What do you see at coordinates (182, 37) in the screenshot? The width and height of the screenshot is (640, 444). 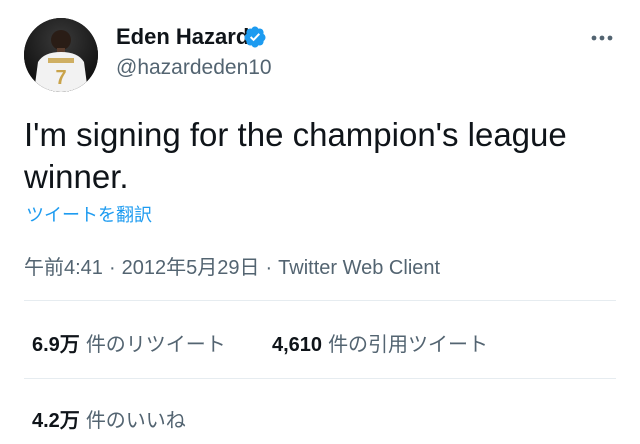 I see `display-name: Eden Hazard` at bounding box center [182, 37].